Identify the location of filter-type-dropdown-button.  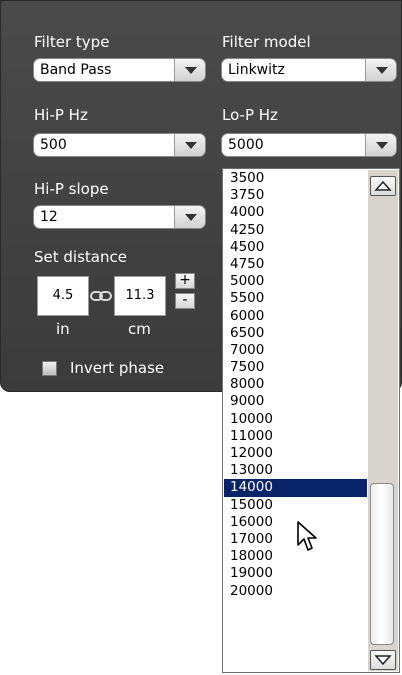
(189, 70).